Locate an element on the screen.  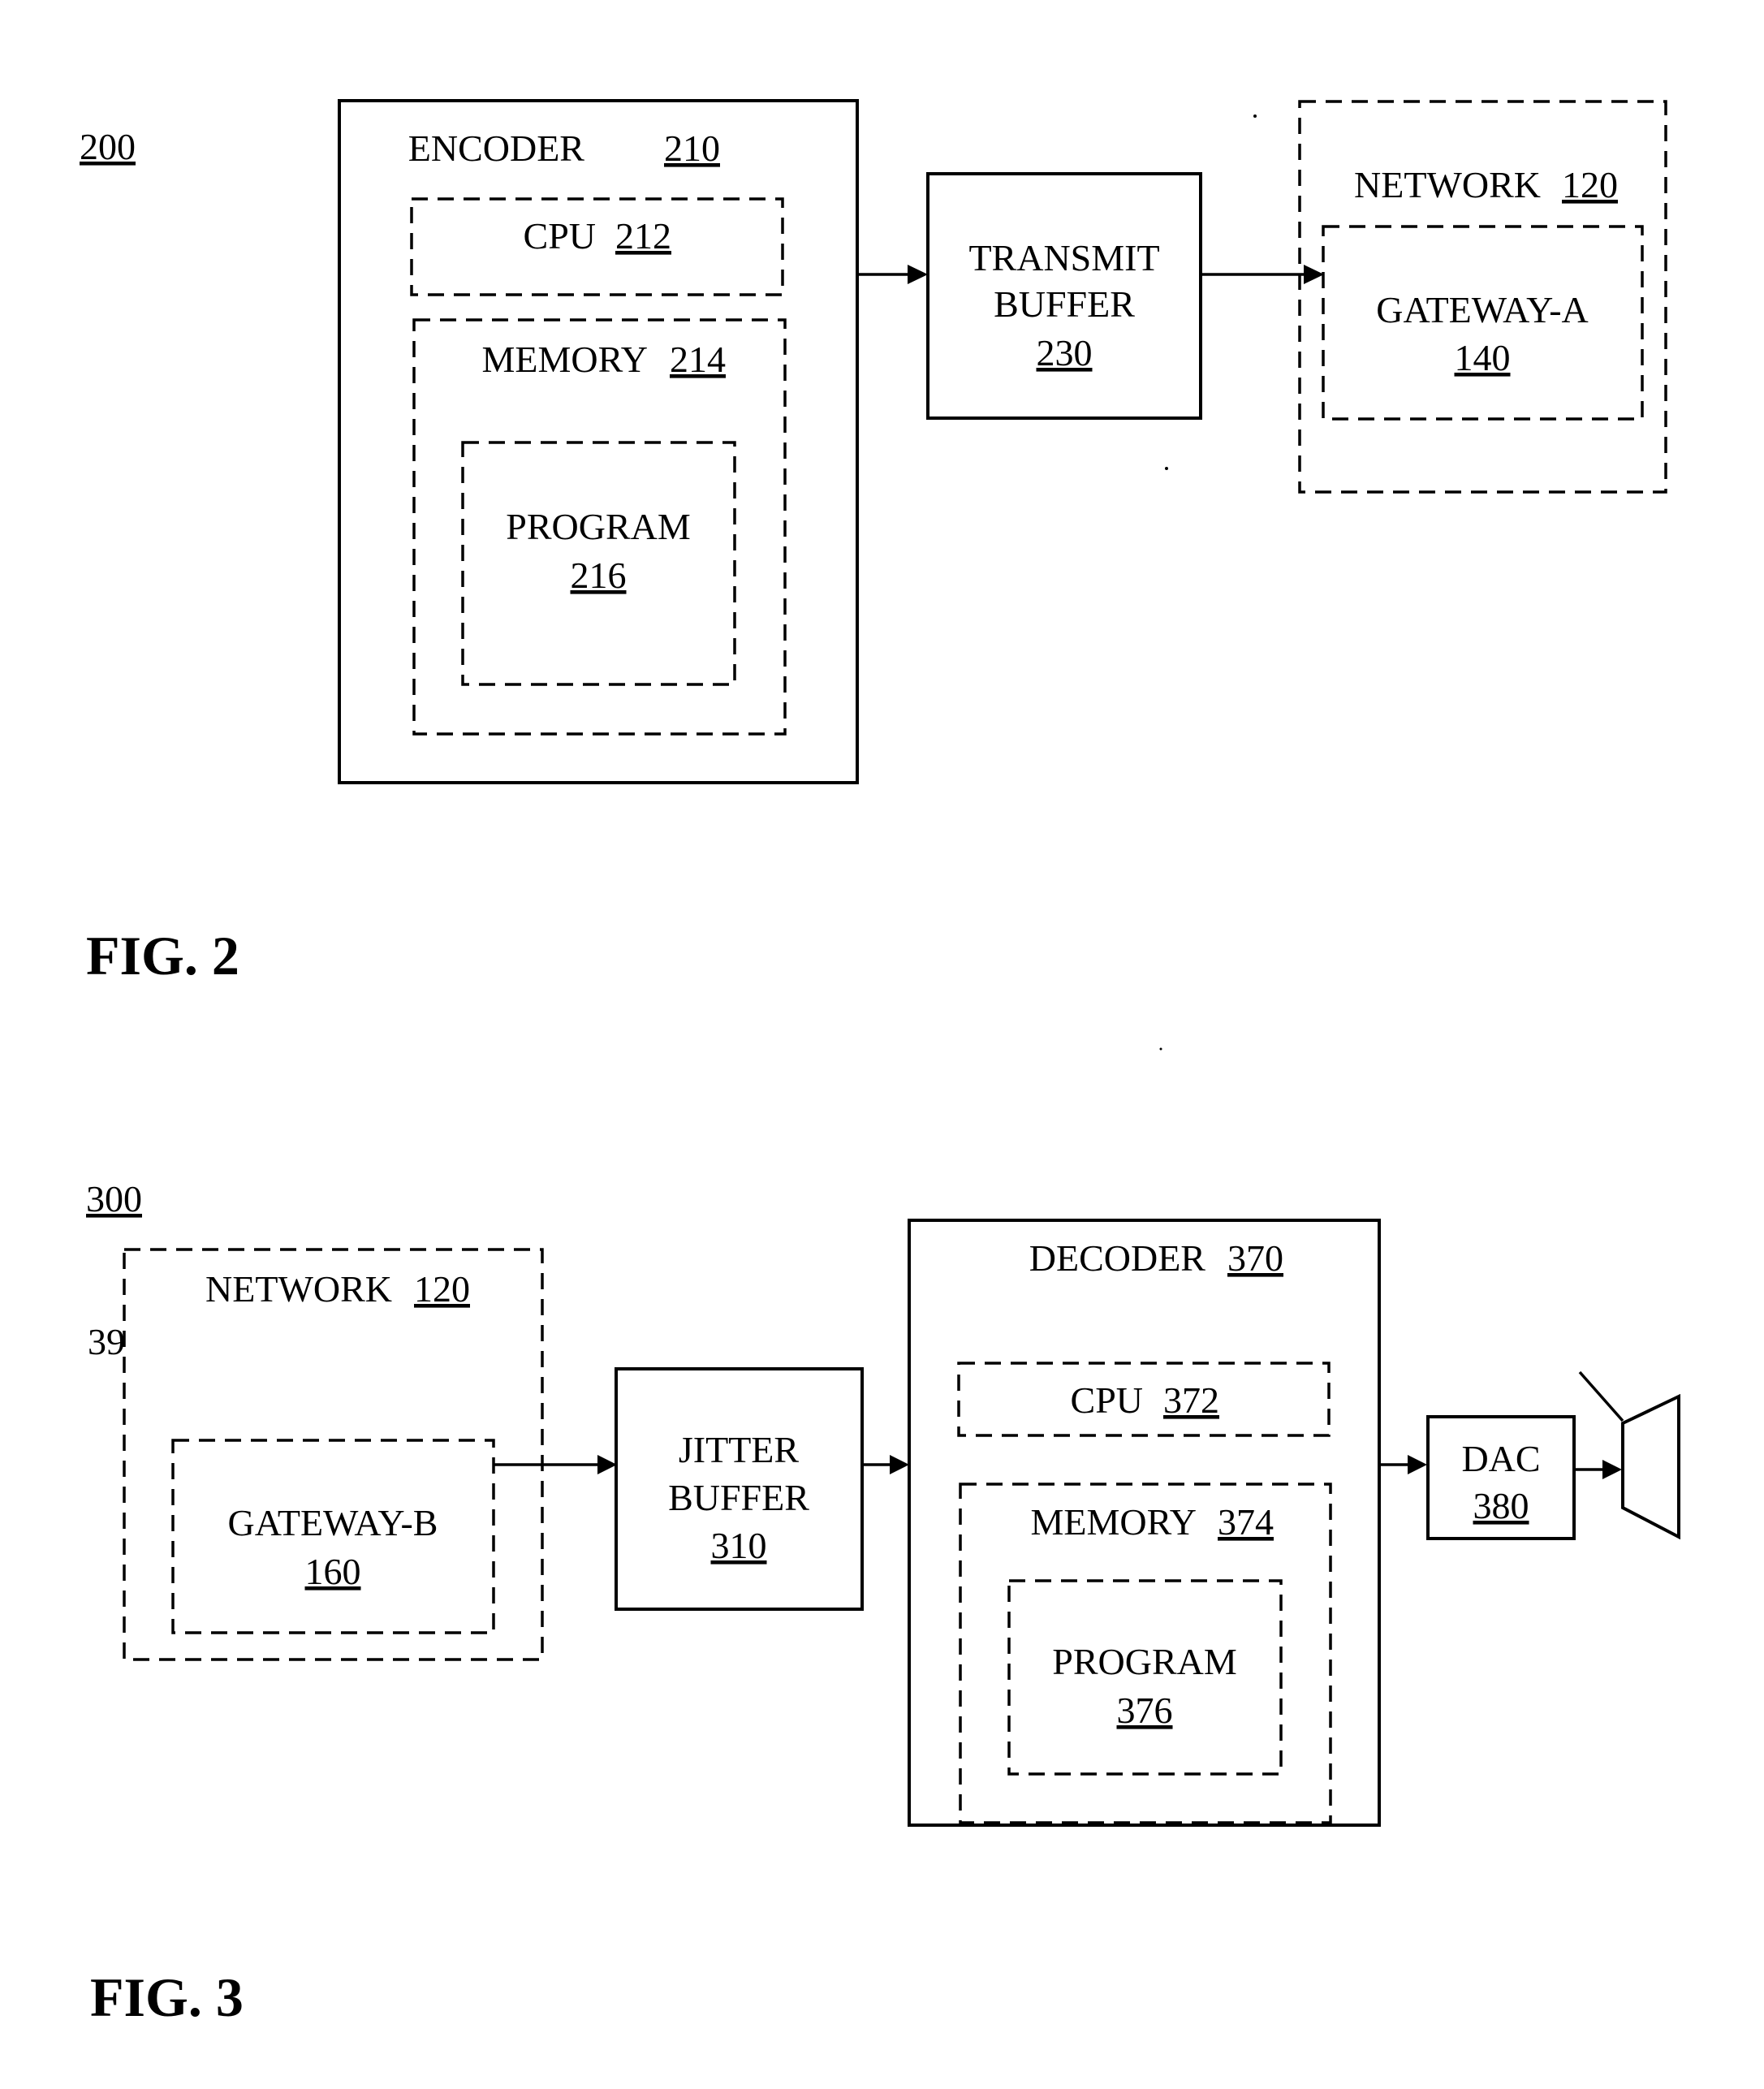
speaker-lead-line is located at coordinates (1601, 1396).